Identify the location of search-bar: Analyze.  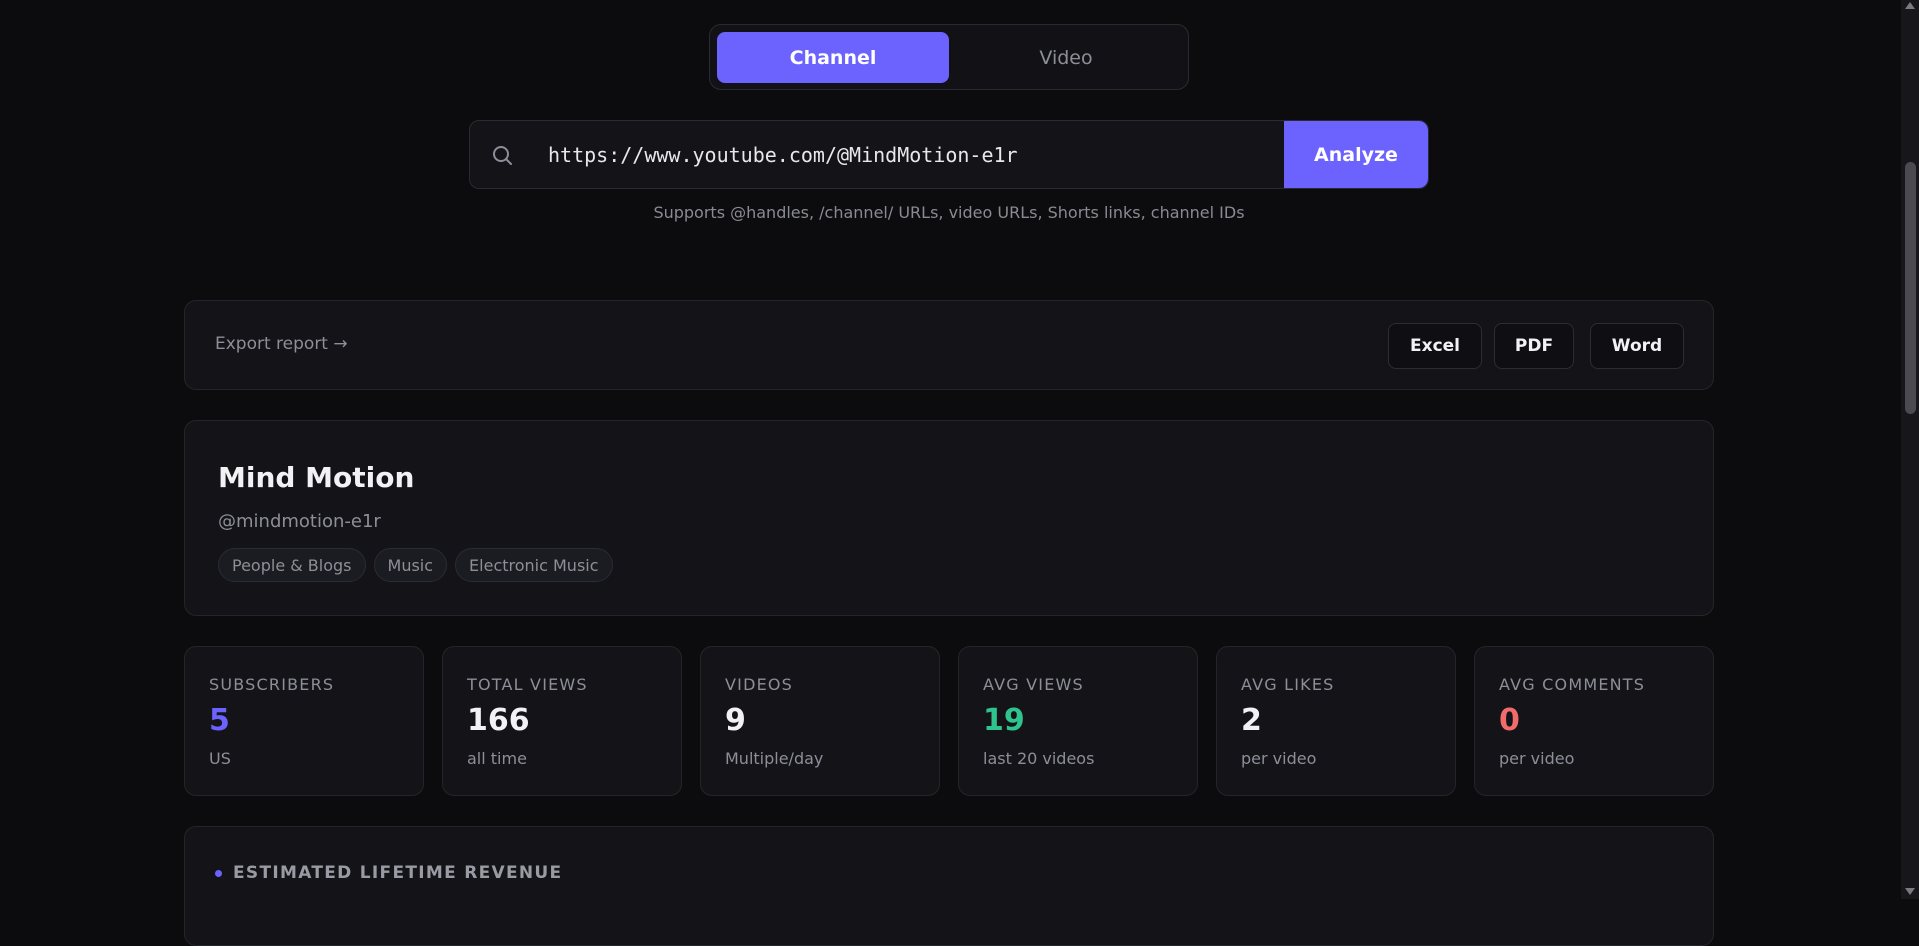
(949, 154).